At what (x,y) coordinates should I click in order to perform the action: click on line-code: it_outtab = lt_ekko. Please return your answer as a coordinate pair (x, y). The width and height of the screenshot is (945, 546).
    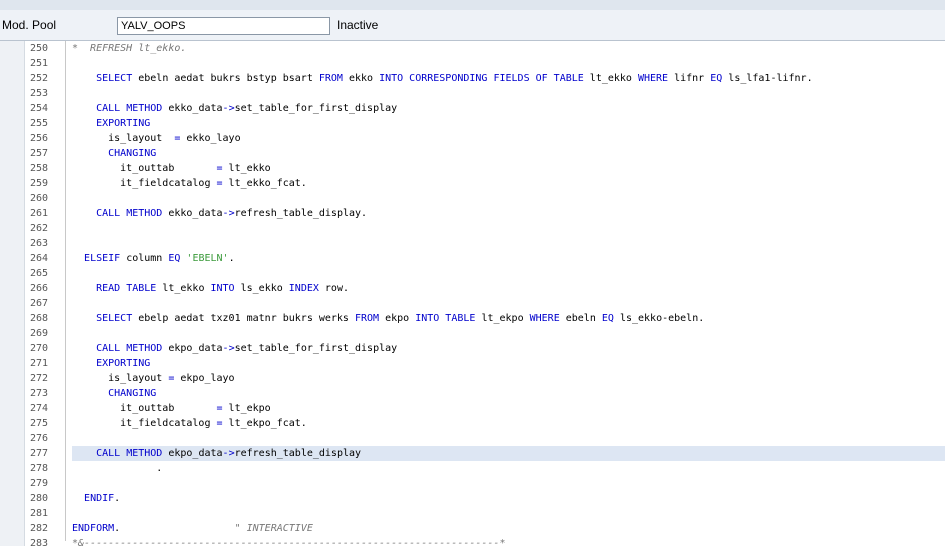
    Looking at the image, I should click on (171, 168).